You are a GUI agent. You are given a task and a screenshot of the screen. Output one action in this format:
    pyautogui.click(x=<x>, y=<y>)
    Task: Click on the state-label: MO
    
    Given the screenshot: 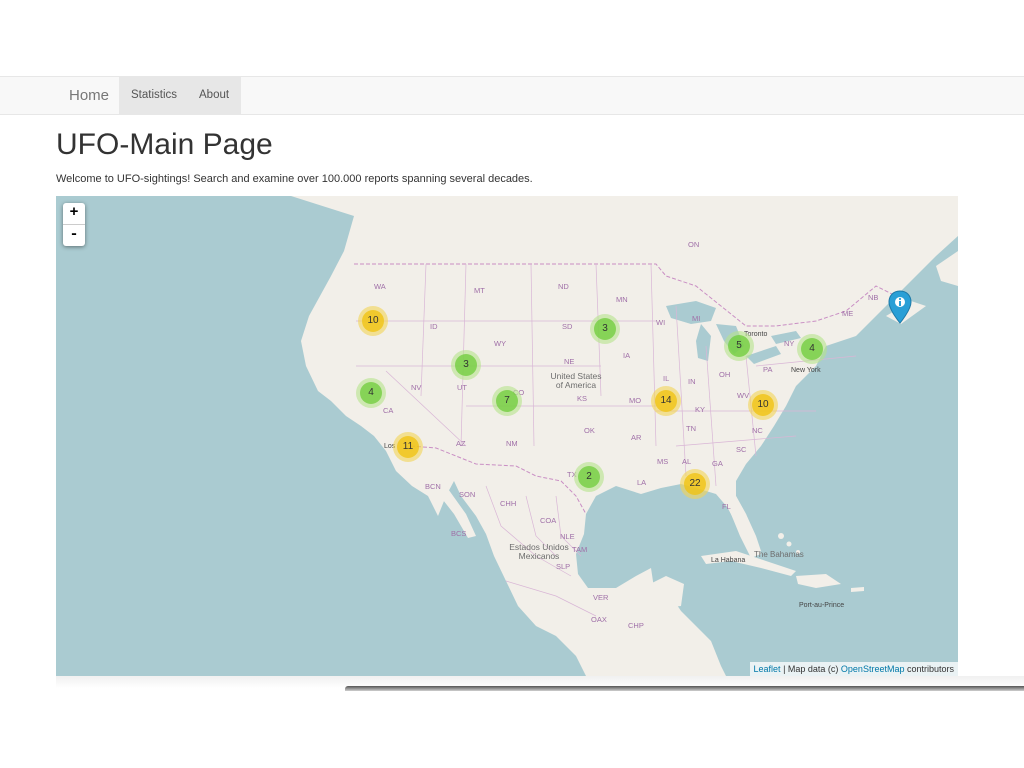 What is the action you would take?
    pyautogui.click(x=635, y=400)
    